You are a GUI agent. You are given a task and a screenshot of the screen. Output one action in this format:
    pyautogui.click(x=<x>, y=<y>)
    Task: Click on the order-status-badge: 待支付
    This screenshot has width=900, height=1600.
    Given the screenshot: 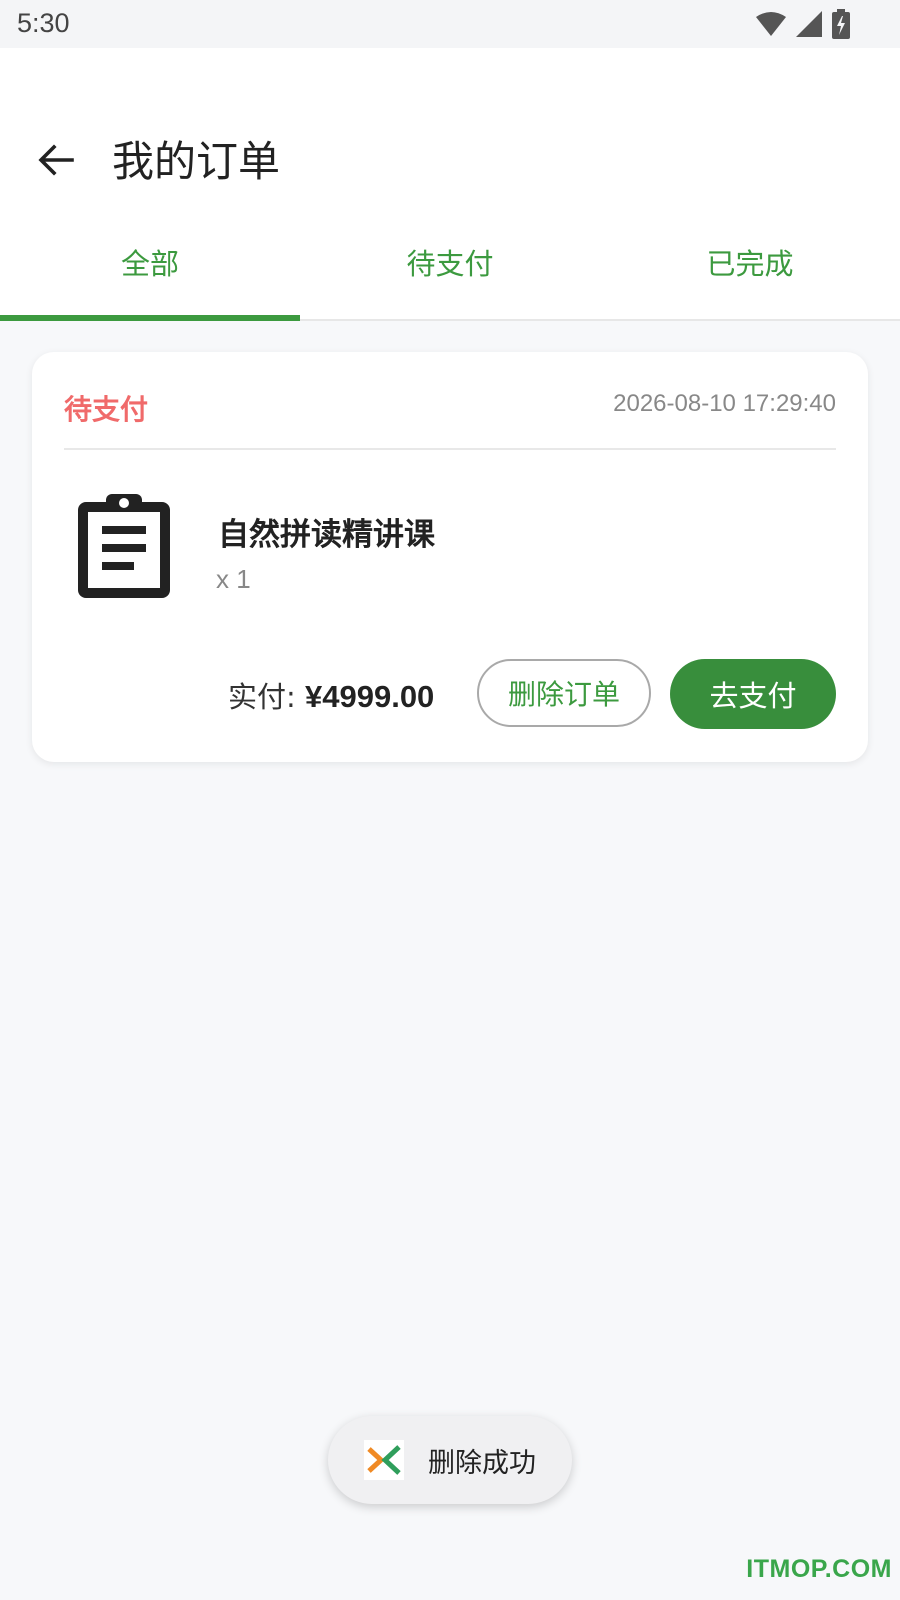 What is the action you would take?
    pyautogui.click(x=106, y=409)
    